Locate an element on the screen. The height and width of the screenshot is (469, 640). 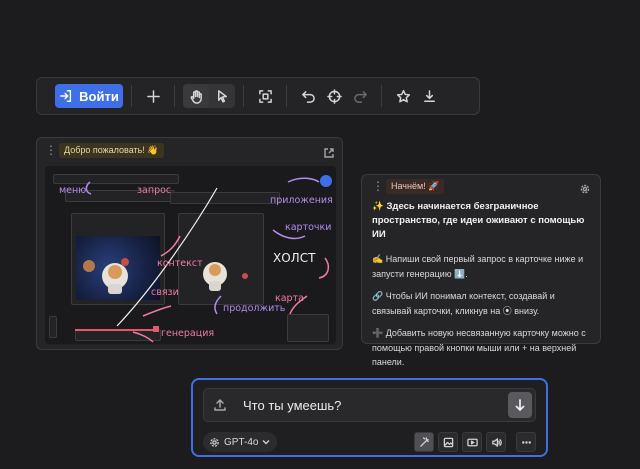
download-icon is located at coordinates (429, 95).